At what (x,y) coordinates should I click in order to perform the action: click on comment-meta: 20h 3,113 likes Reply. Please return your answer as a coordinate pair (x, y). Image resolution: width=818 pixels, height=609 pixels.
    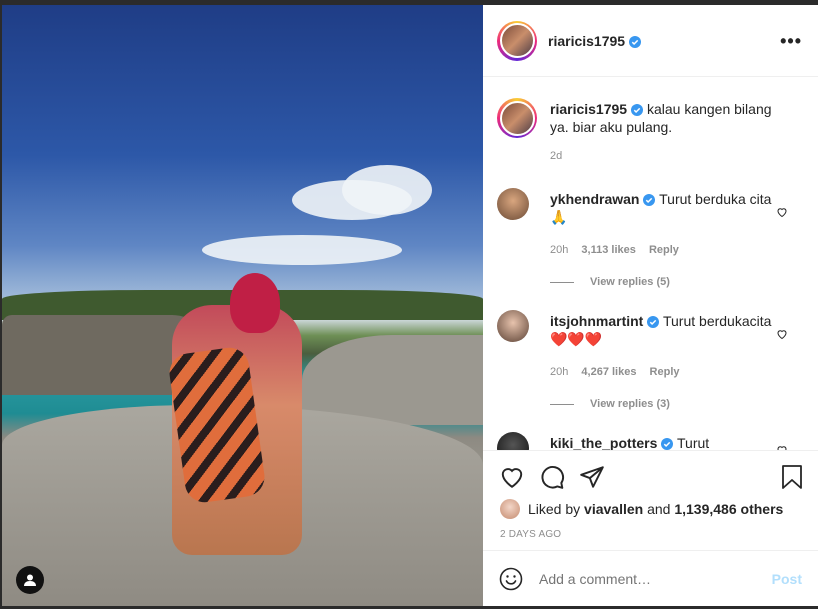
    Looking at the image, I should click on (614, 250).